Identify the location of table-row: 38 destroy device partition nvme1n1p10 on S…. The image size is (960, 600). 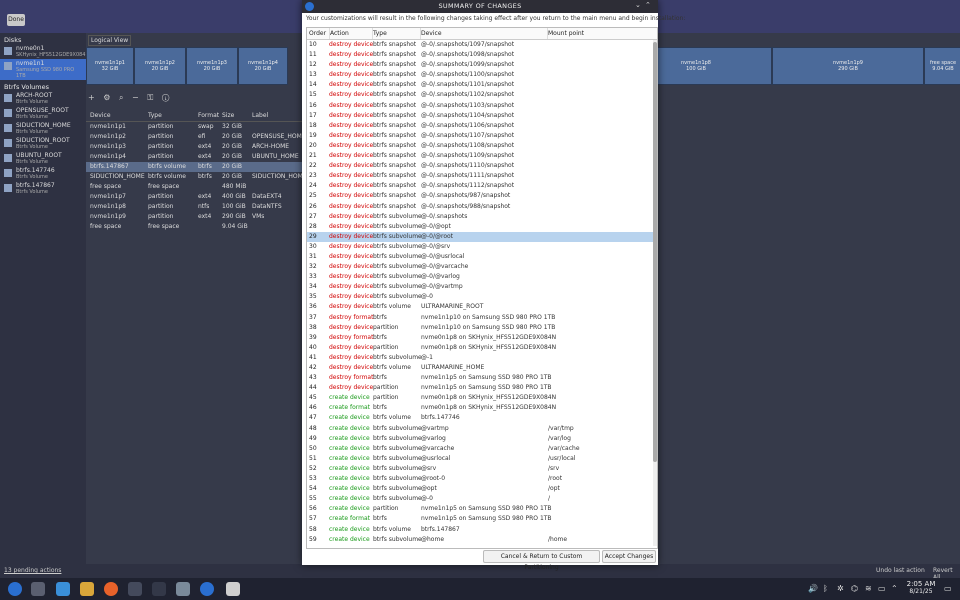
(482, 328).